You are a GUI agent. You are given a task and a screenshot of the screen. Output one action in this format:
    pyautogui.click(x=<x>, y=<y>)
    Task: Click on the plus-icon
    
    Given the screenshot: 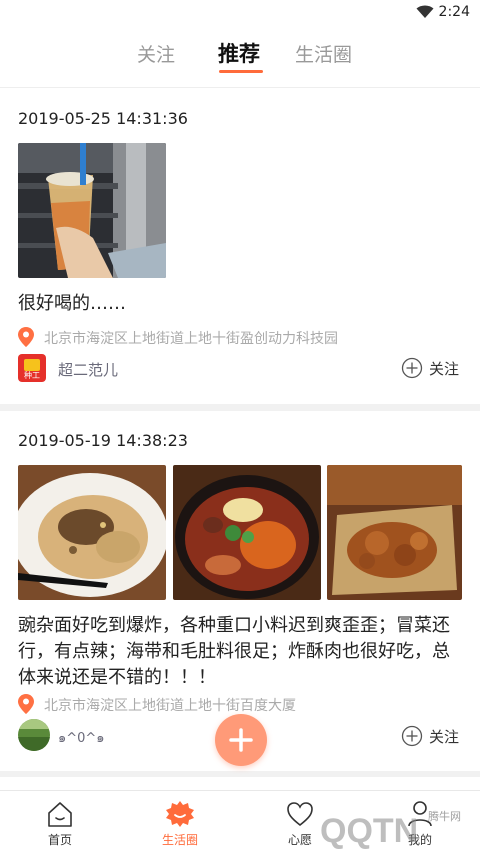 What is the action you would take?
    pyautogui.click(x=241, y=740)
    